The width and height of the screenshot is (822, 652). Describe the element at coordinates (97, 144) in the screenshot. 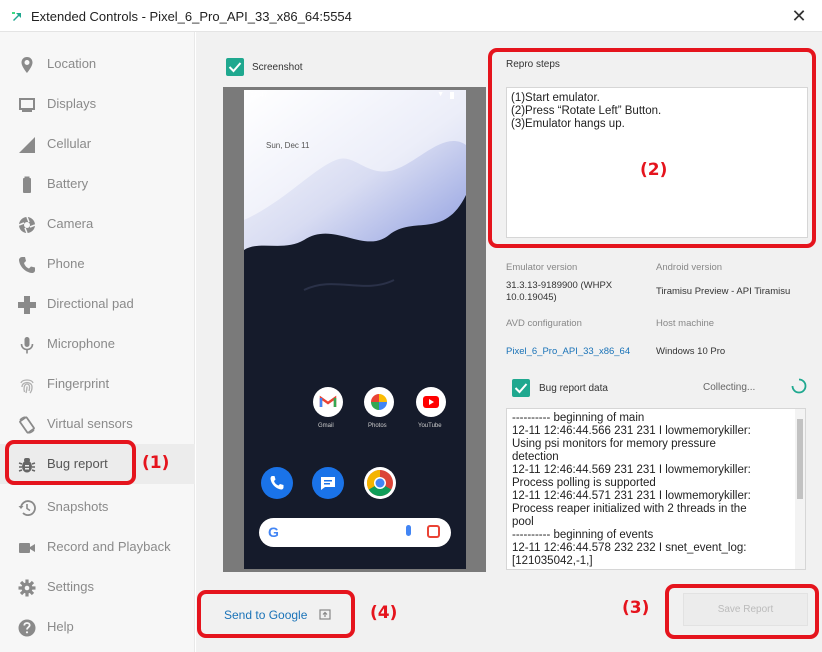

I see `sidebar-item-cellular: Cellular` at that location.